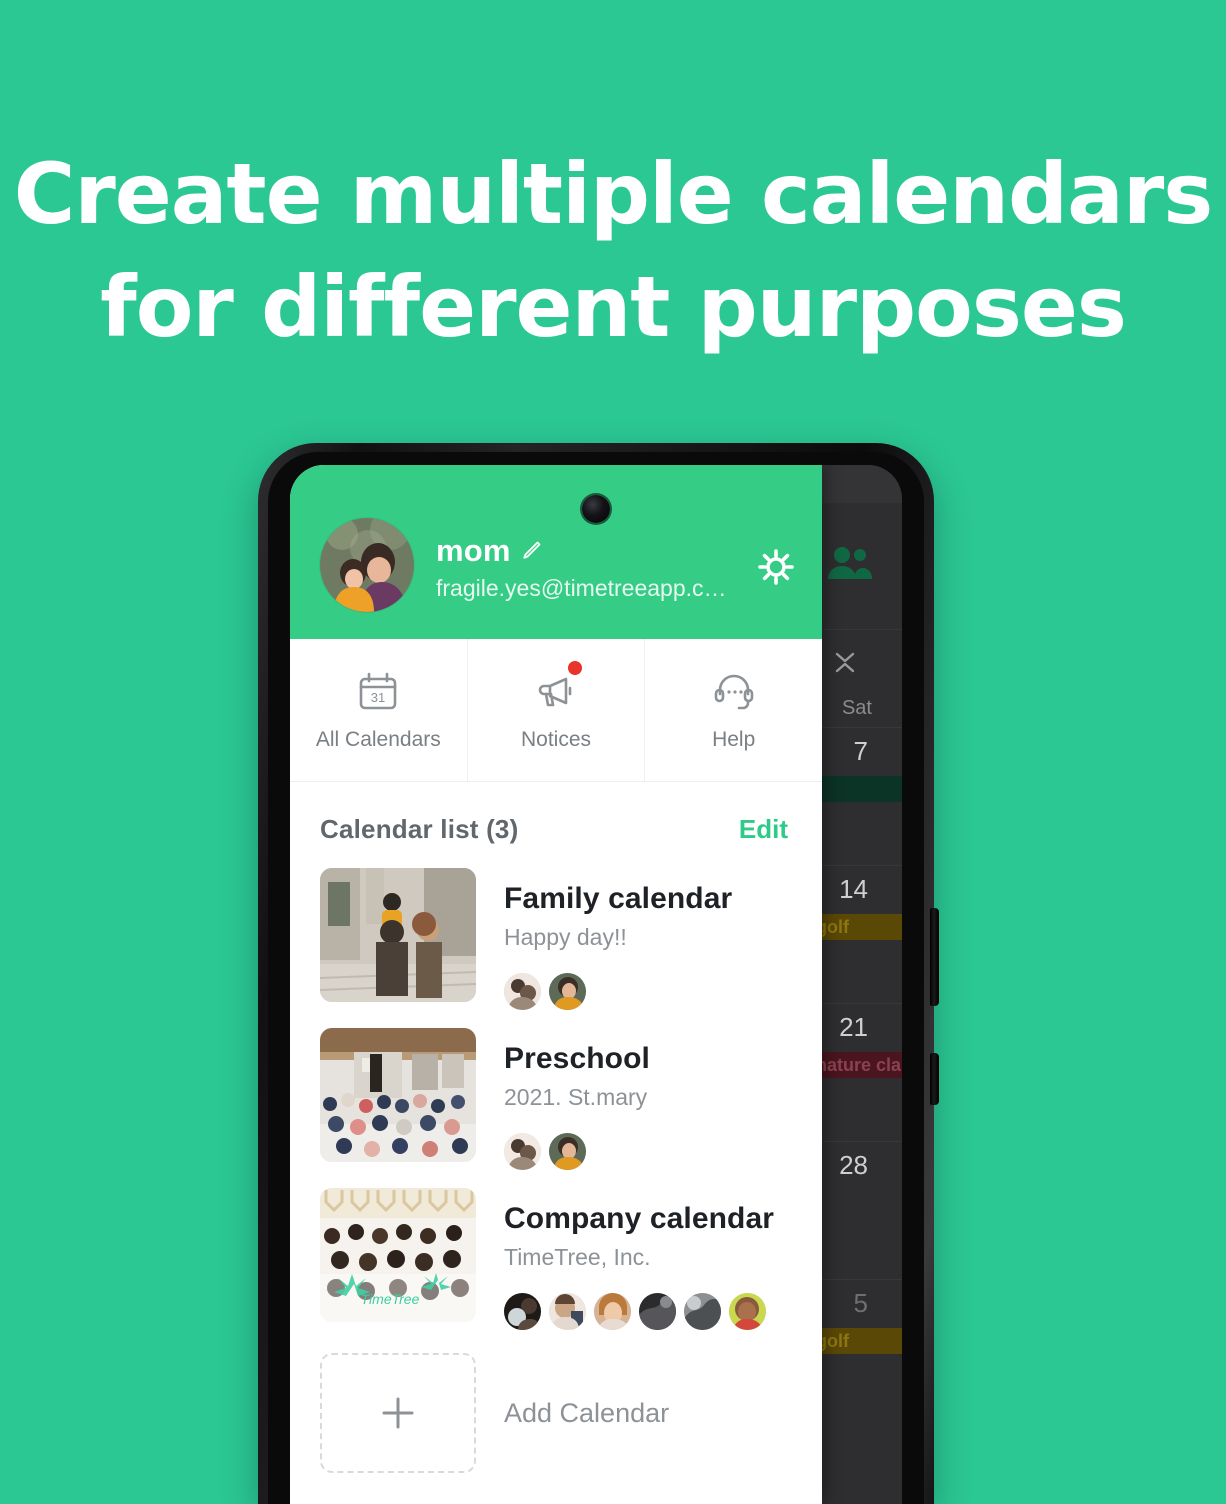 The height and width of the screenshot is (1504, 1226). What do you see at coordinates (652, 1099) in the screenshot?
I see `calendar-meta: Preschool 2021. St.mary` at bounding box center [652, 1099].